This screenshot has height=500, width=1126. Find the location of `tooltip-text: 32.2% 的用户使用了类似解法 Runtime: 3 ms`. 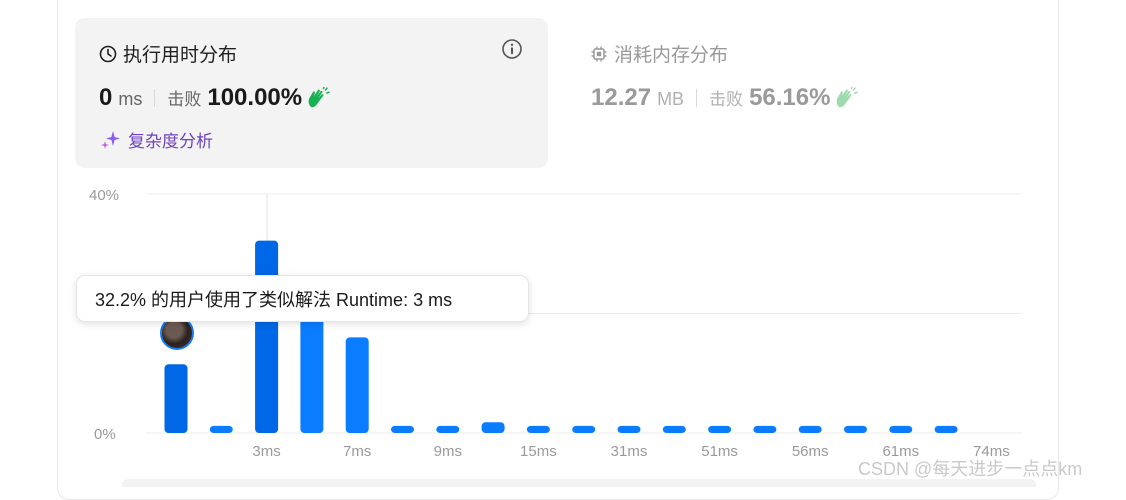

tooltip-text: 32.2% 的用户使用了类似解法 Runtime: 3 ms is located at coordinates (274, 299).